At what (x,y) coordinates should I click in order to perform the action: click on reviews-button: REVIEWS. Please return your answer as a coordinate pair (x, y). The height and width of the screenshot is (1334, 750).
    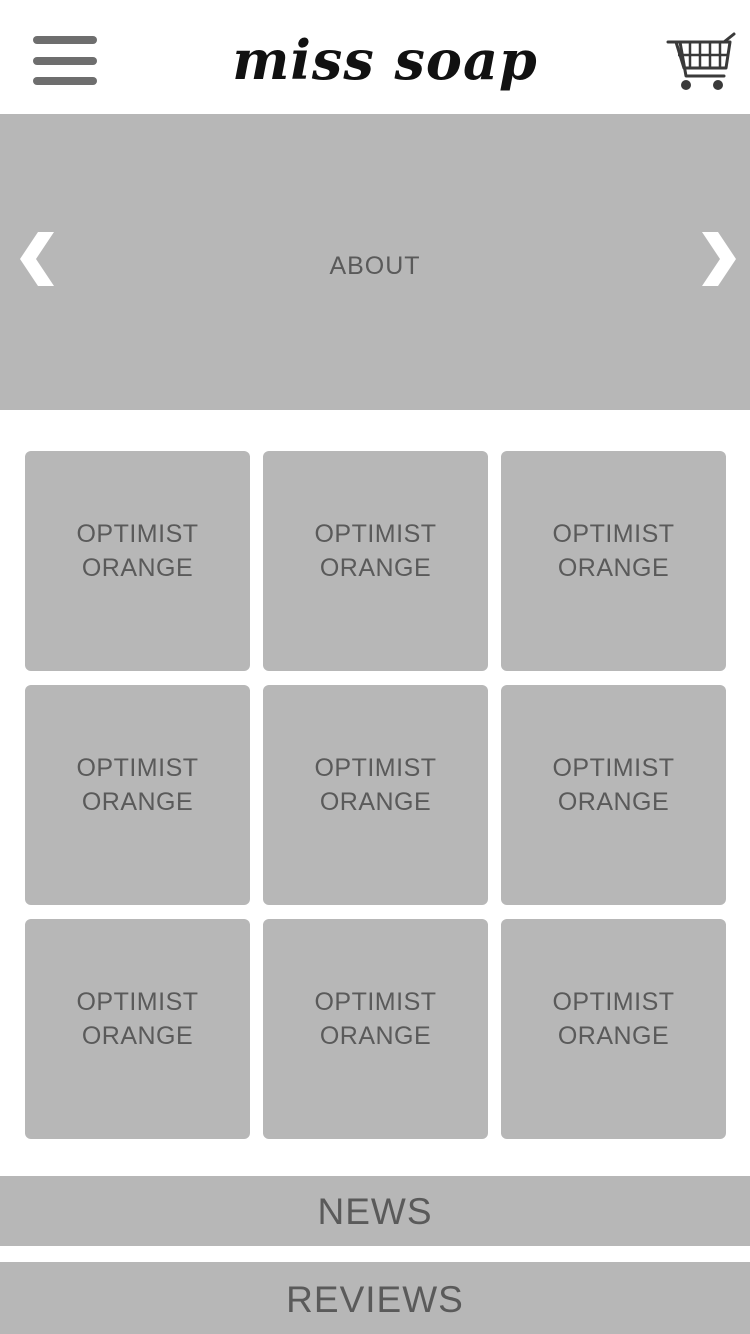
    Looking at the image, I should click on (375, 1298).